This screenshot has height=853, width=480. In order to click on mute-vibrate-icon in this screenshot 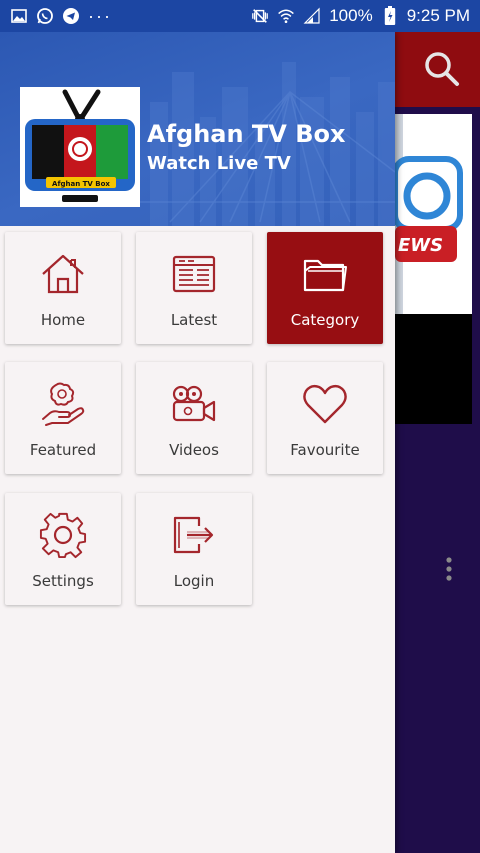, I will do `click(260, 16)`.